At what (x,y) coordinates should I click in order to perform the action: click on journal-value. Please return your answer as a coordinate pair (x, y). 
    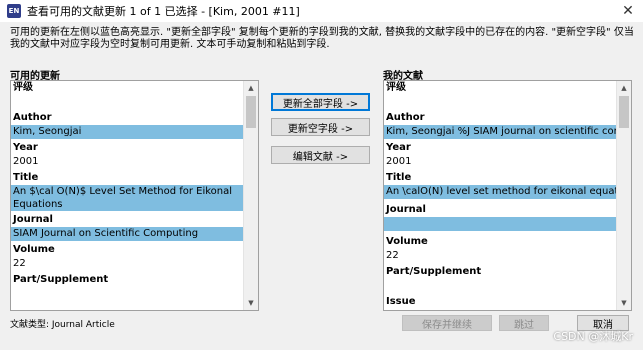
    Looking at the image, I should click on (500, 224).